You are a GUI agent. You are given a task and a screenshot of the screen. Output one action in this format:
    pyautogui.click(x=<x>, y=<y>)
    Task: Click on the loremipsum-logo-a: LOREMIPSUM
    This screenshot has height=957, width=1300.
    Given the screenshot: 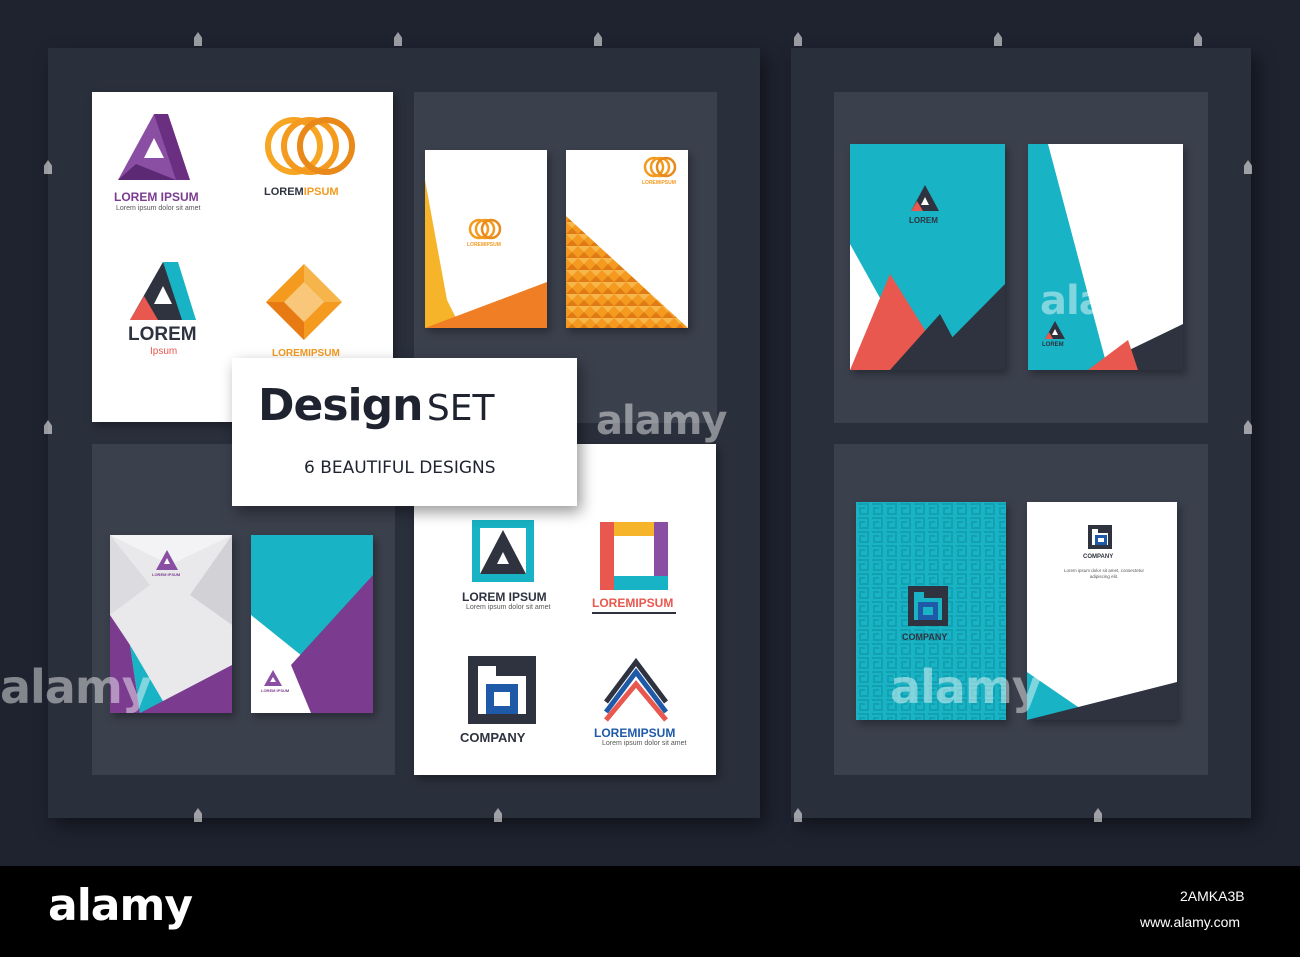 What is the action you would take?
    pyautogui.click(x=301, y=192)
    